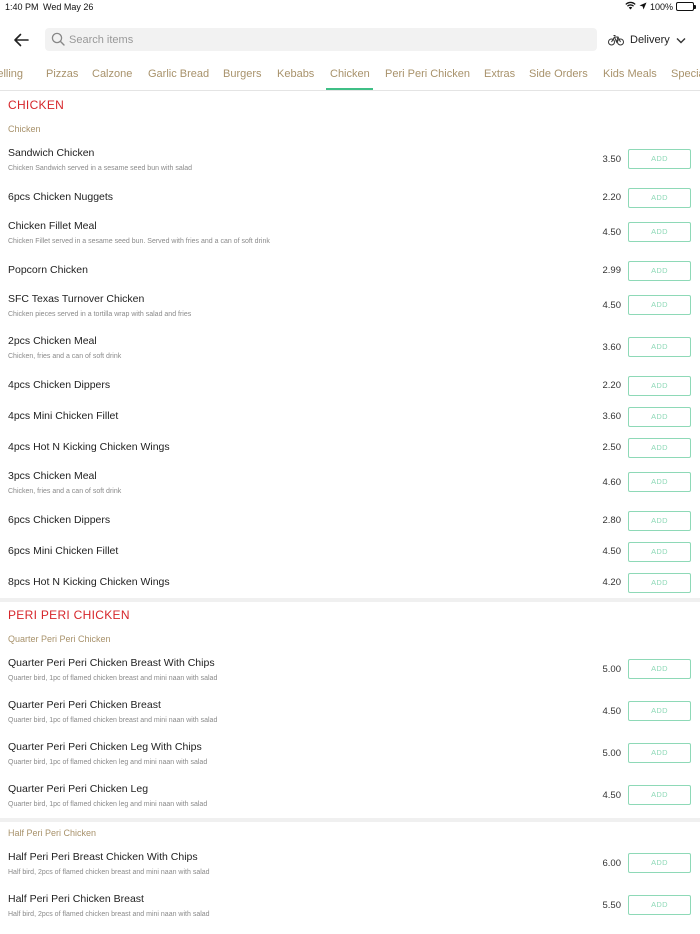  I want to click on menu-item: 6pcs Chicken Nuggets 2.20 ADD, so click(350, 197).